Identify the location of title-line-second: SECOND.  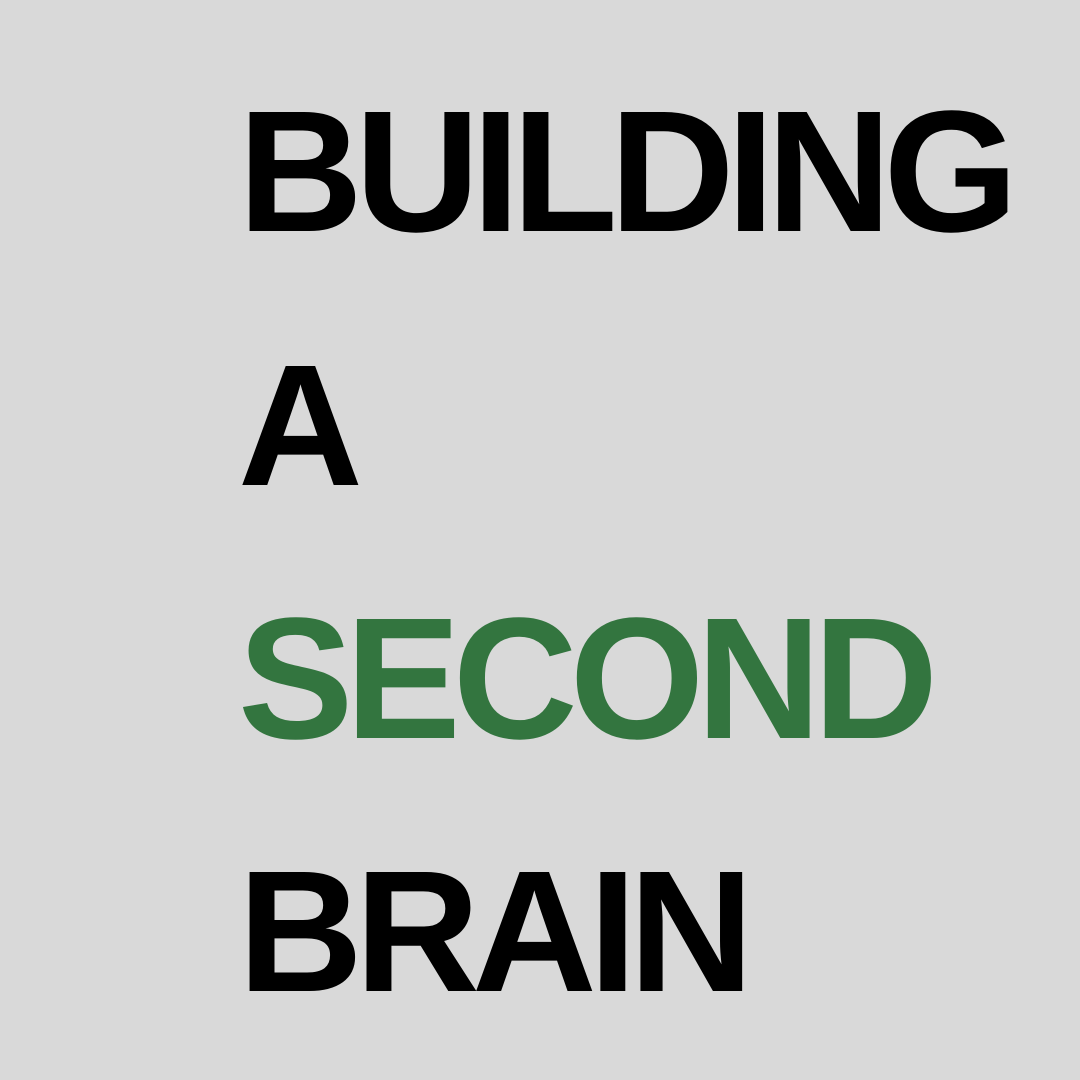
(588, 678).